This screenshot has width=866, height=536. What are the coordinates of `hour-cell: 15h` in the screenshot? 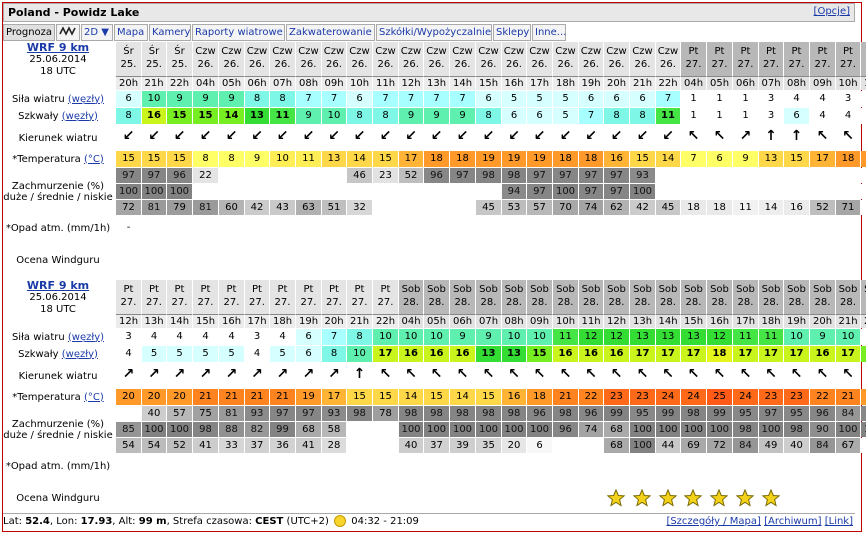 It's located at (489, 83).